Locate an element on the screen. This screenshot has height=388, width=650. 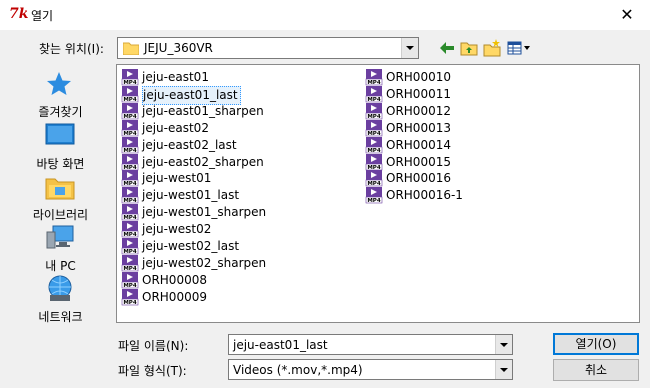
filetype-value: Videos (*.mov,*.mp4) is located at coordinates (298, 370).